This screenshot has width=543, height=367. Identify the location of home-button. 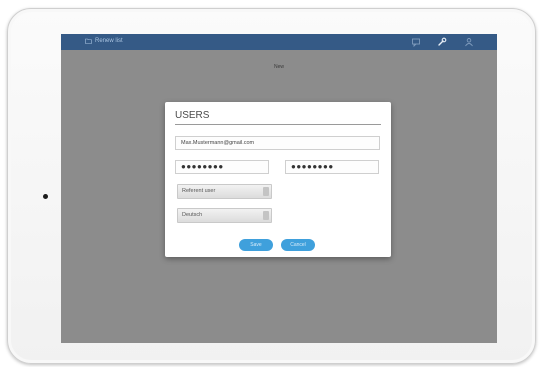
(45, 196).